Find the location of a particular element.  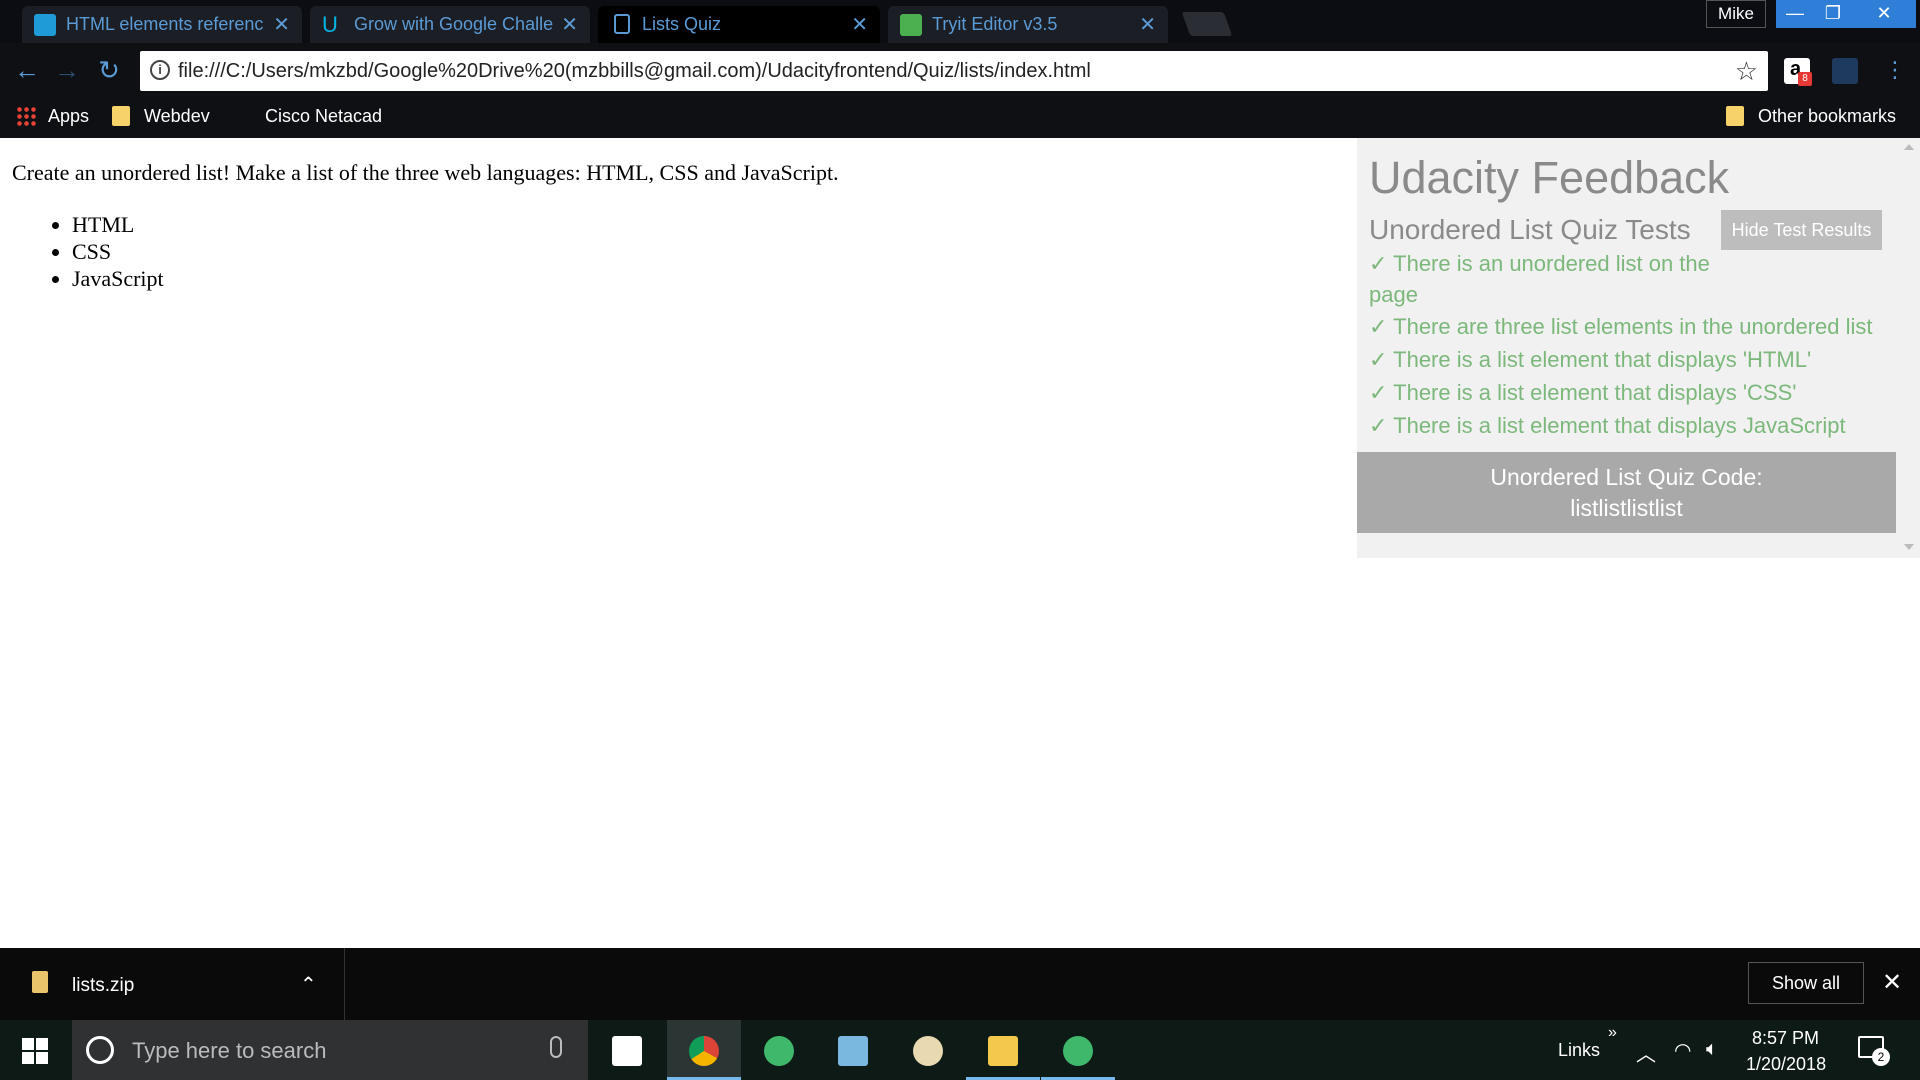

file-explorer-app is located at coordinates (1003, 1050).